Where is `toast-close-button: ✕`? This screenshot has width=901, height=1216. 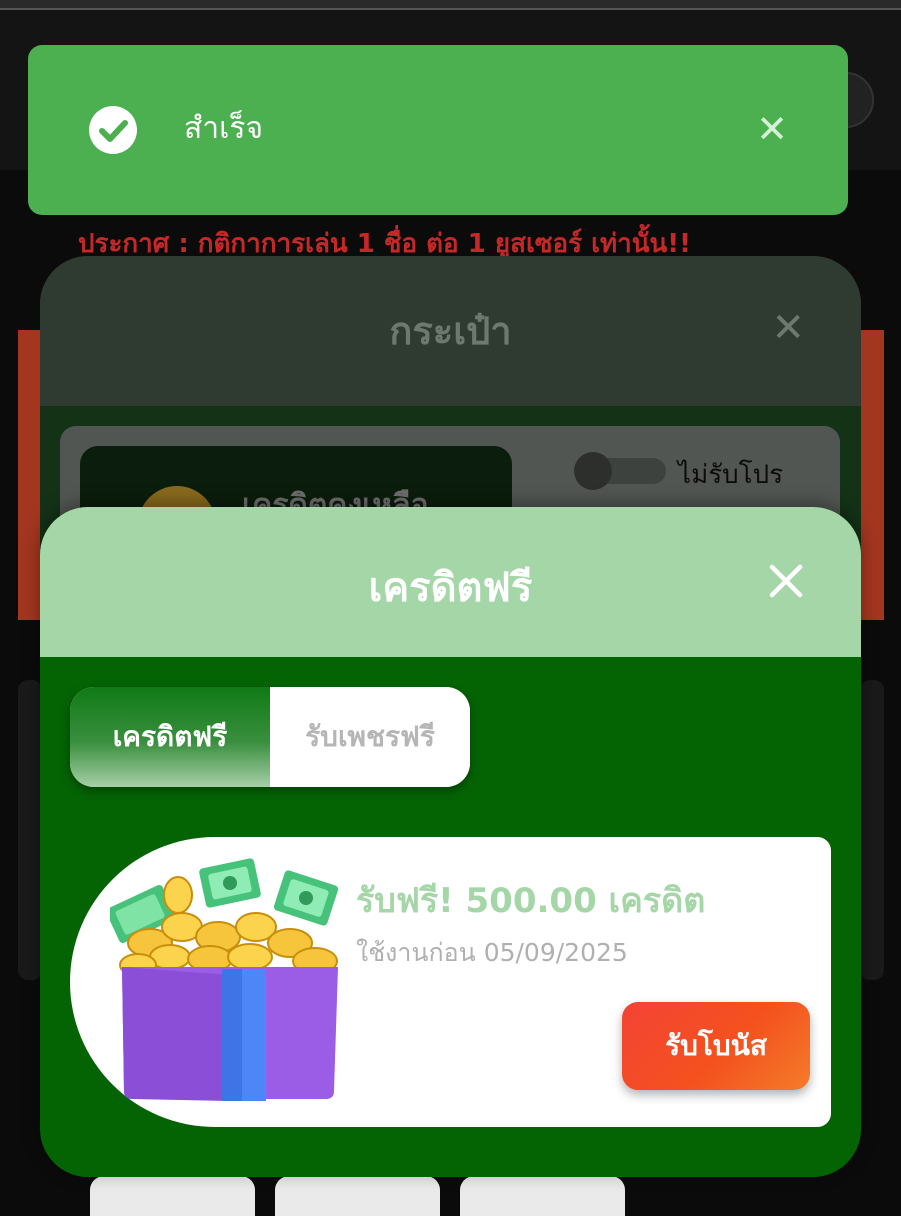
toast-close-button: ✕ is located at coordinates (772, 129).